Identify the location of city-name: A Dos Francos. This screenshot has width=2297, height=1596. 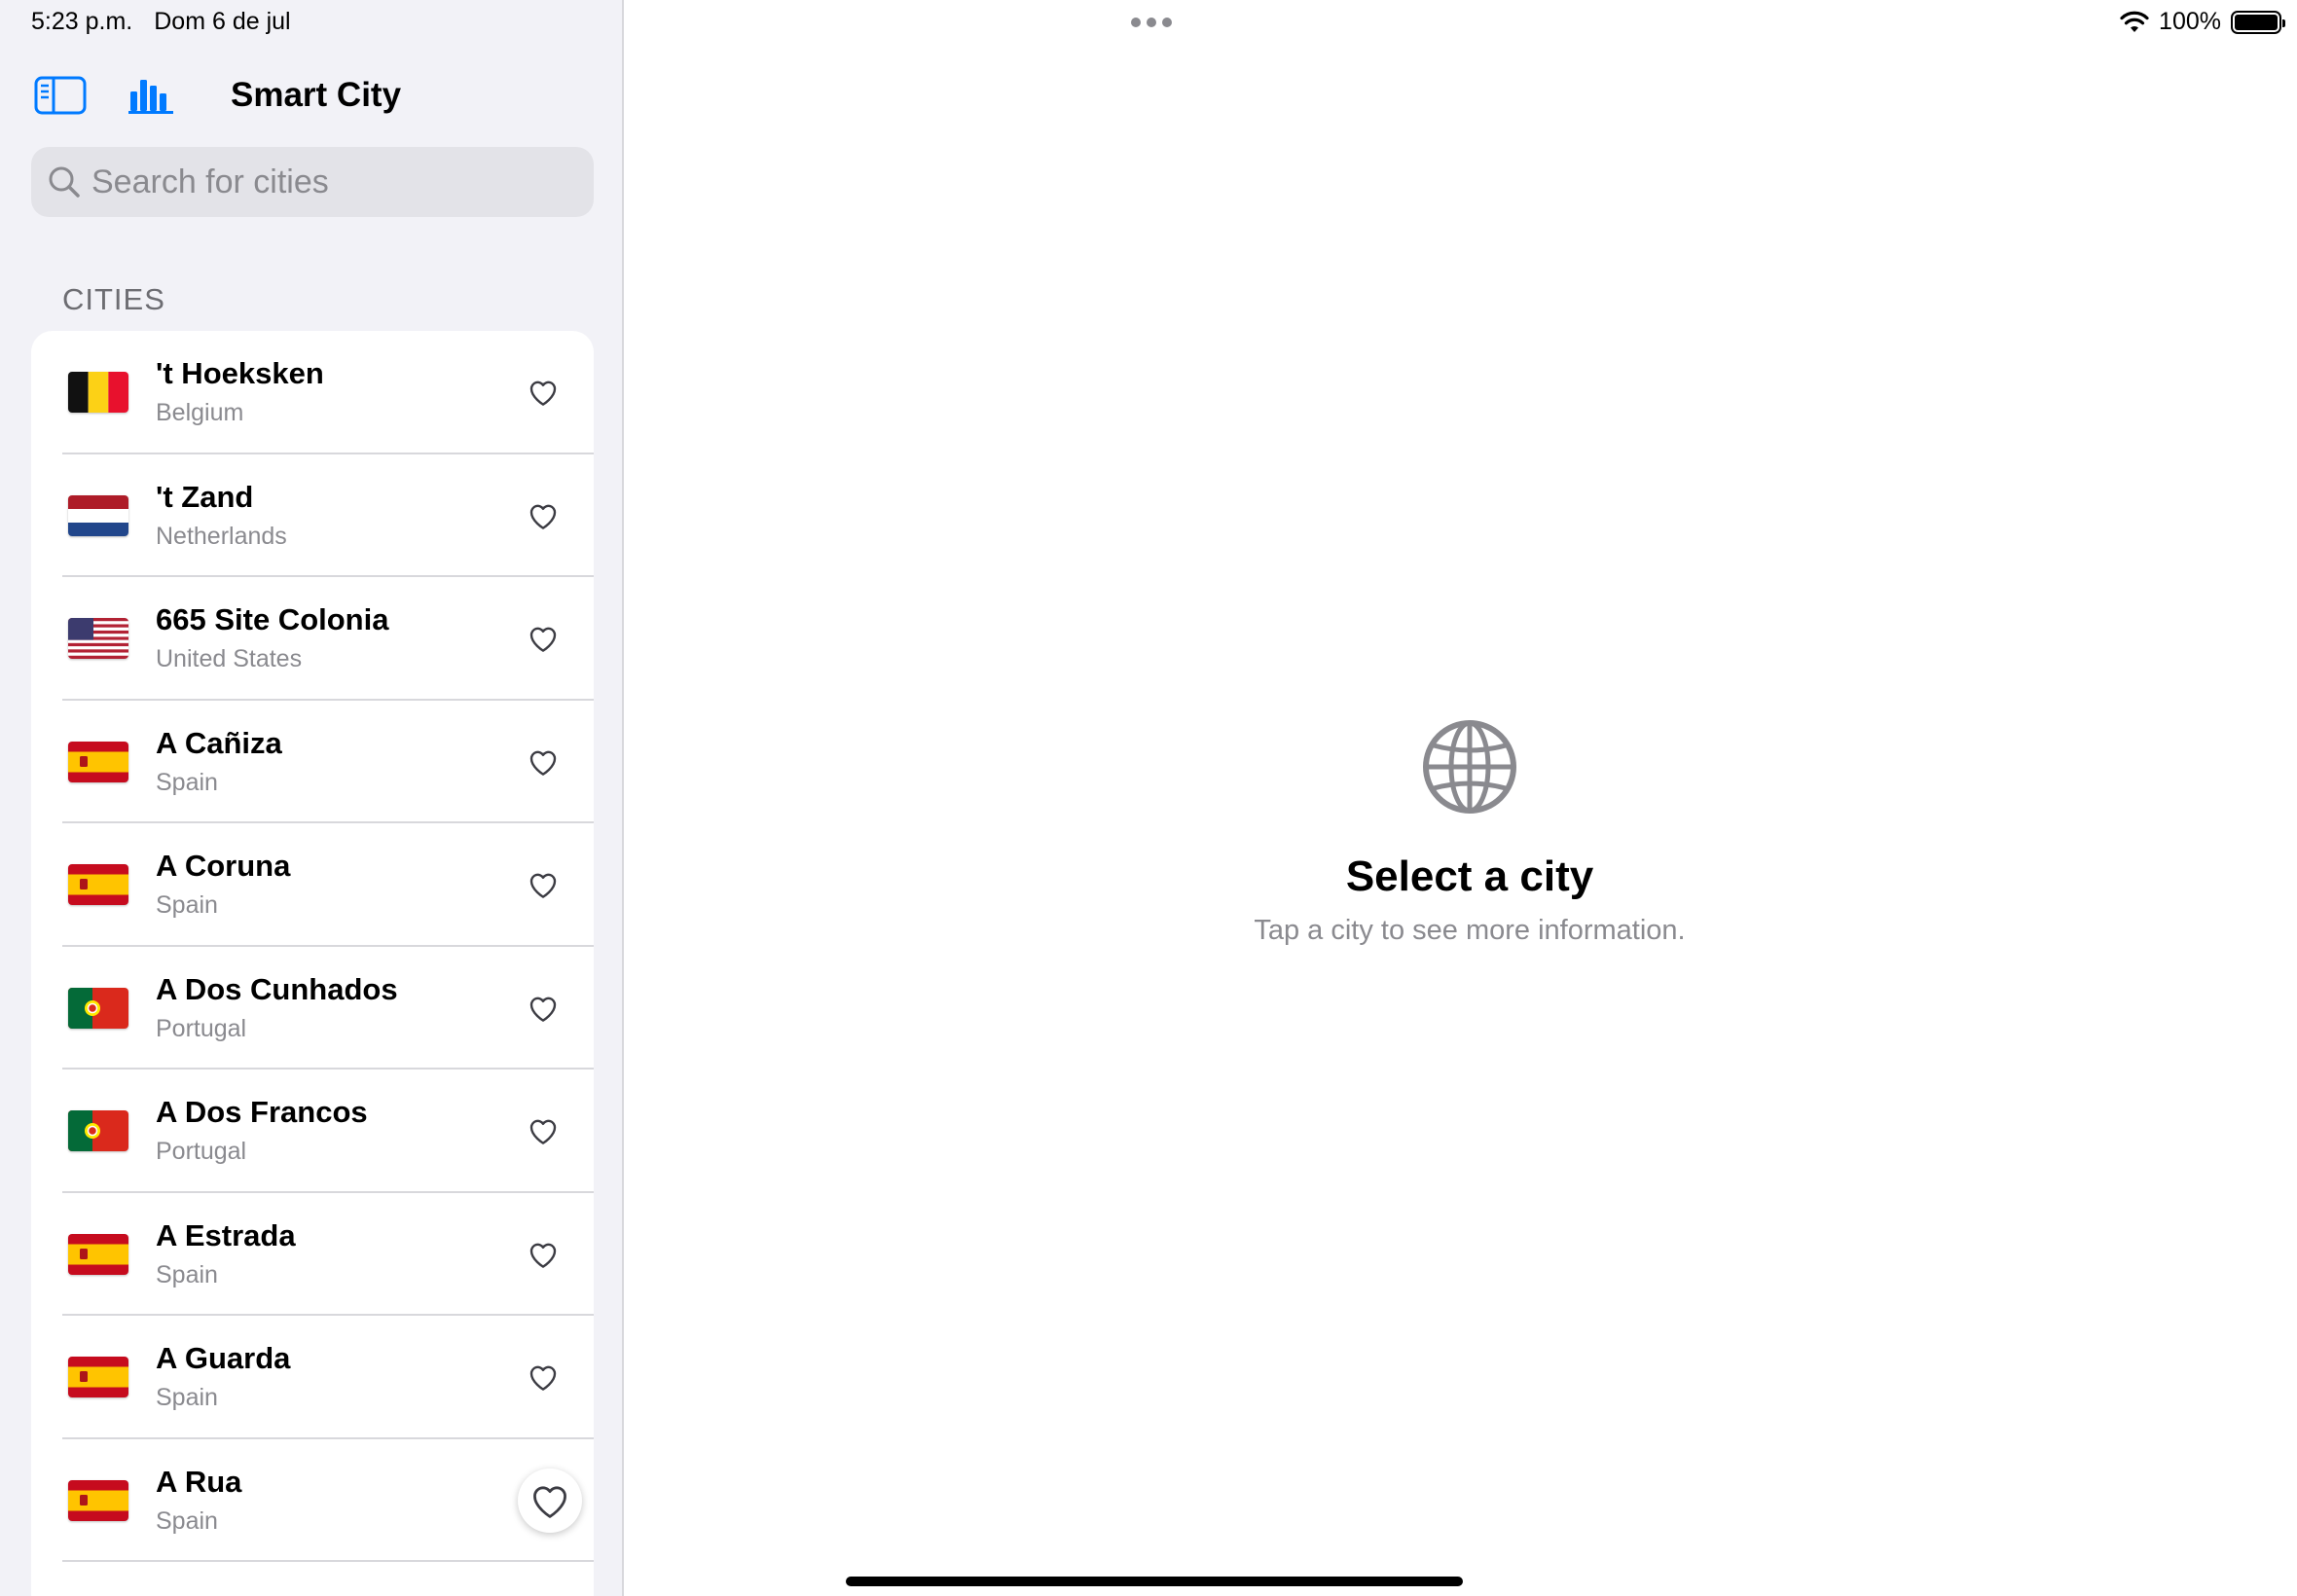
(262, 1112).